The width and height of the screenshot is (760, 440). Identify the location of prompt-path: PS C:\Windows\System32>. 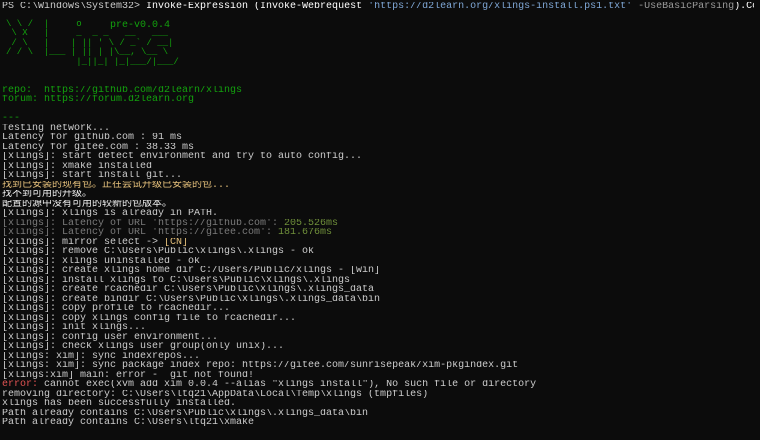
(74, 7).